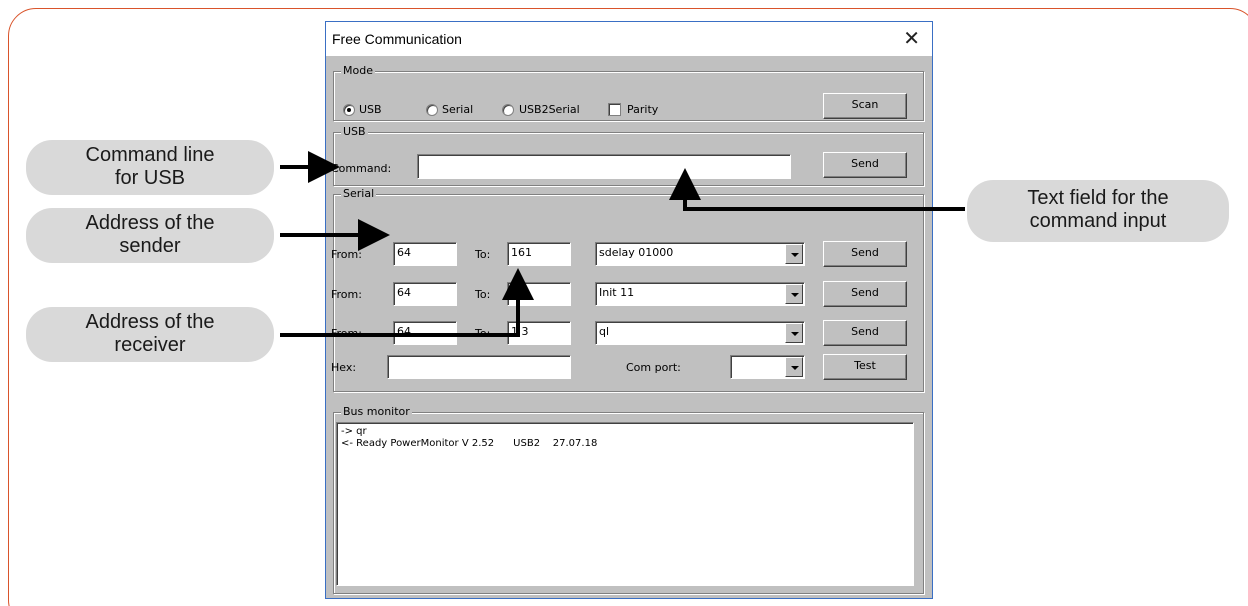 Image resolution: width=1248 pixels, height=606 pixels. I want to click on bus-monitor-group-label: Bus monitor, so click(376, 412).